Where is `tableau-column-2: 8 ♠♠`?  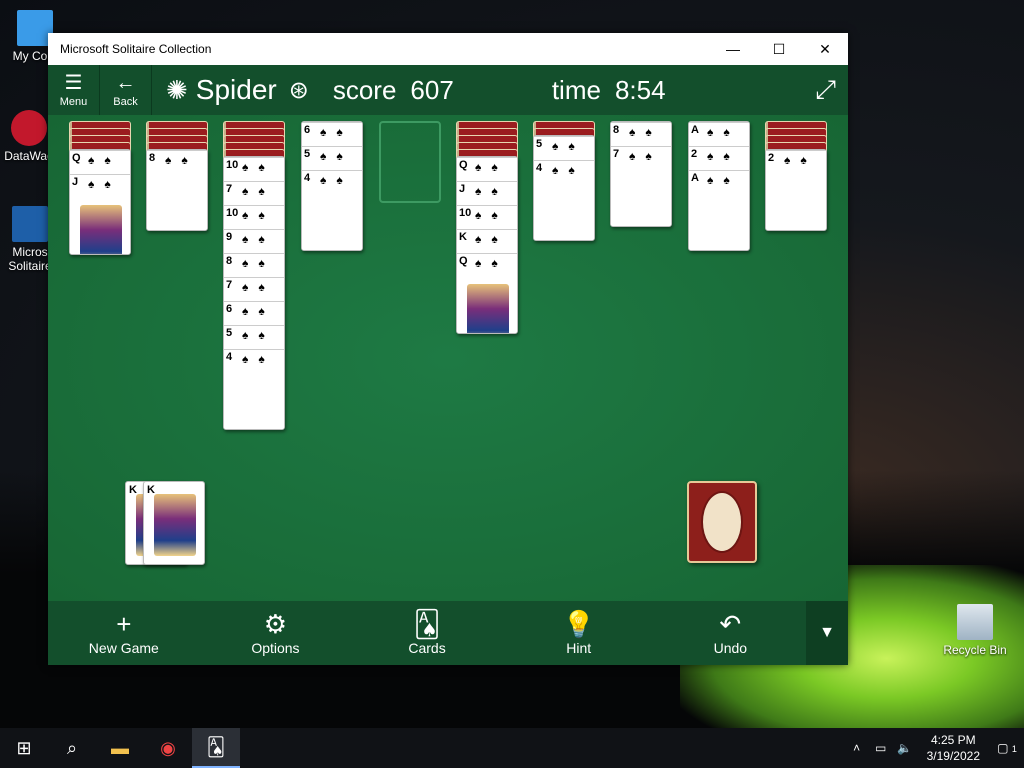
tableau-column-2: 8 ♠♠ is located at coordinates (177, 190).